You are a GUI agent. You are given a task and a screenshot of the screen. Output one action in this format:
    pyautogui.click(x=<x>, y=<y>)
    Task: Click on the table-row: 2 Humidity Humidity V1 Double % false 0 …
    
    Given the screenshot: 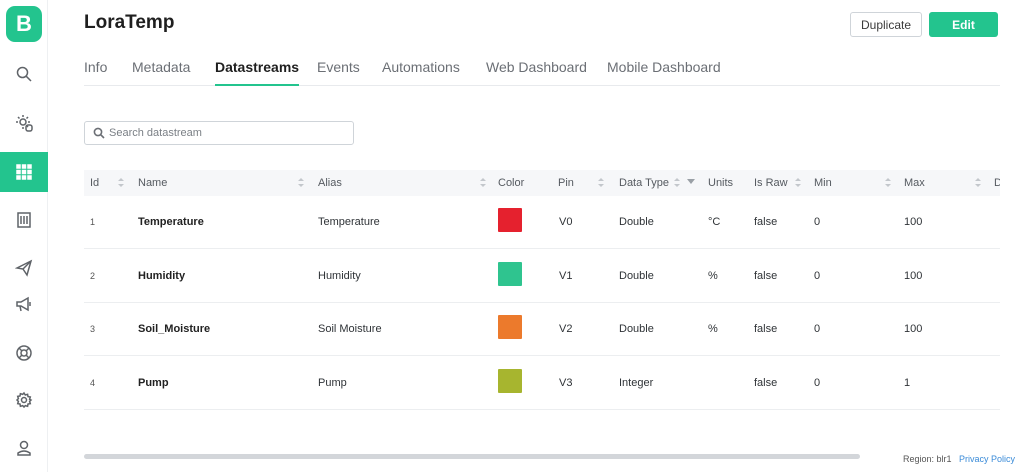 What is the action you would take?
    pyautogui.click(x=542, y=276)
    